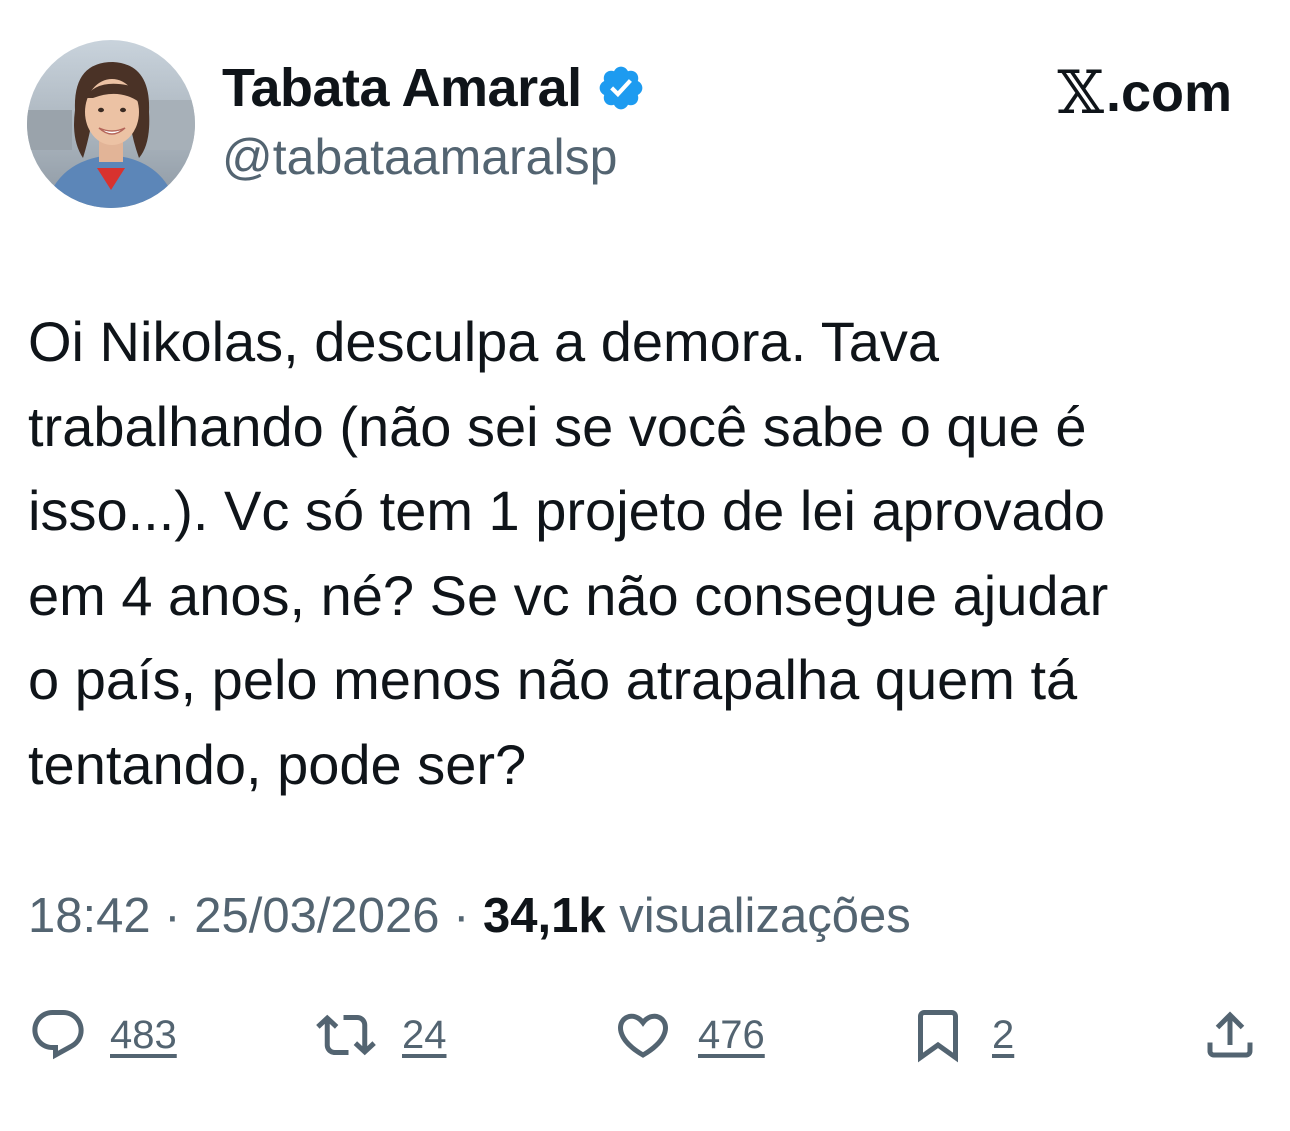 This screenshot has height=1131, width=1290. Describe the element at coordinates (379, 1035) in the screenshot. I see `repost-button: 24` at that location.